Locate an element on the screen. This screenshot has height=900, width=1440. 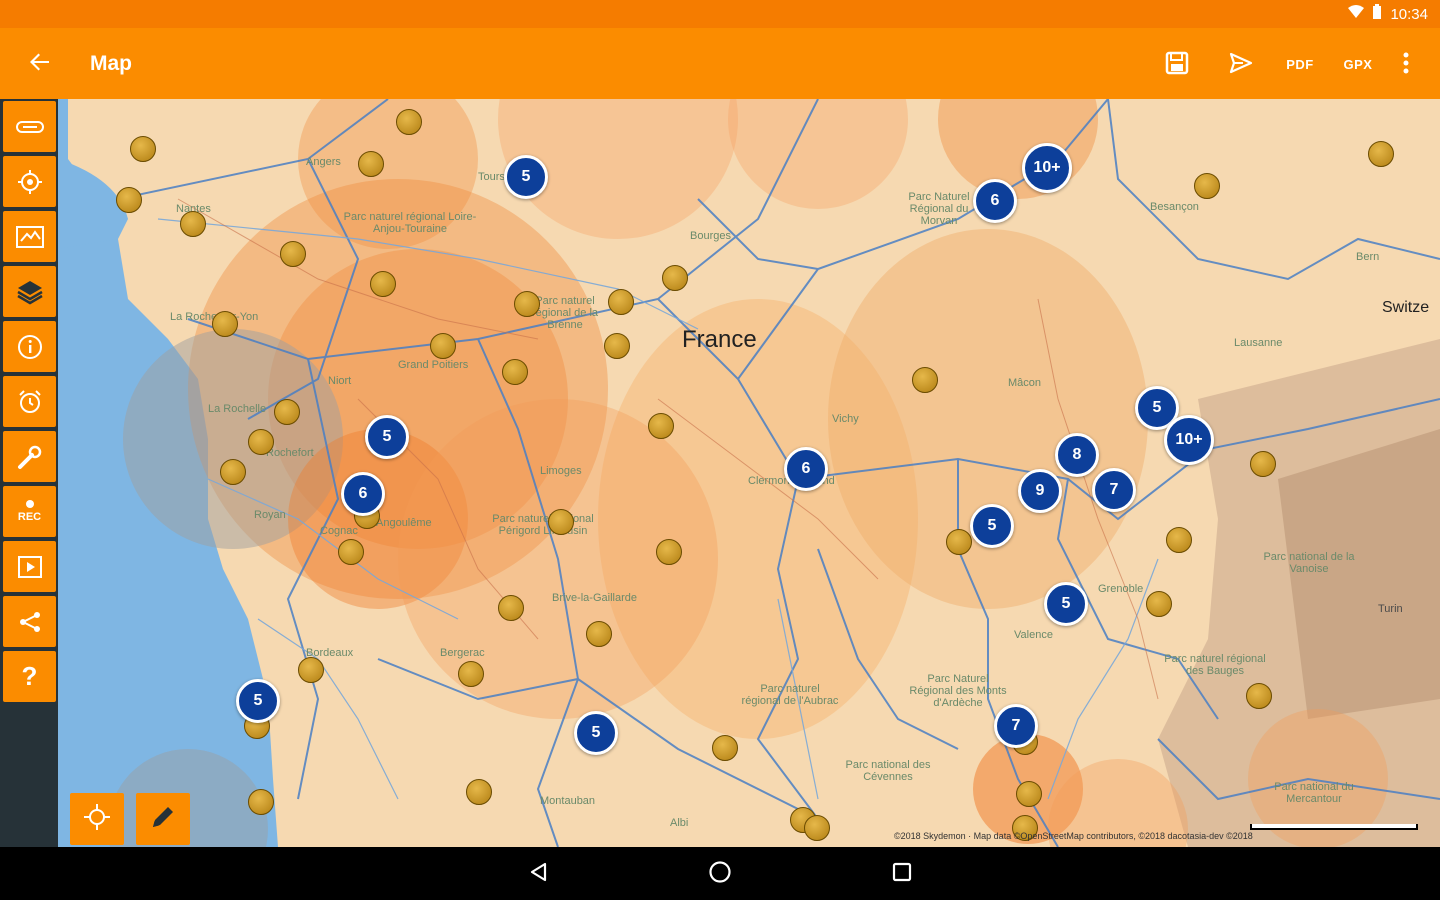
route-tool-button is located at coordinates (29, 126).